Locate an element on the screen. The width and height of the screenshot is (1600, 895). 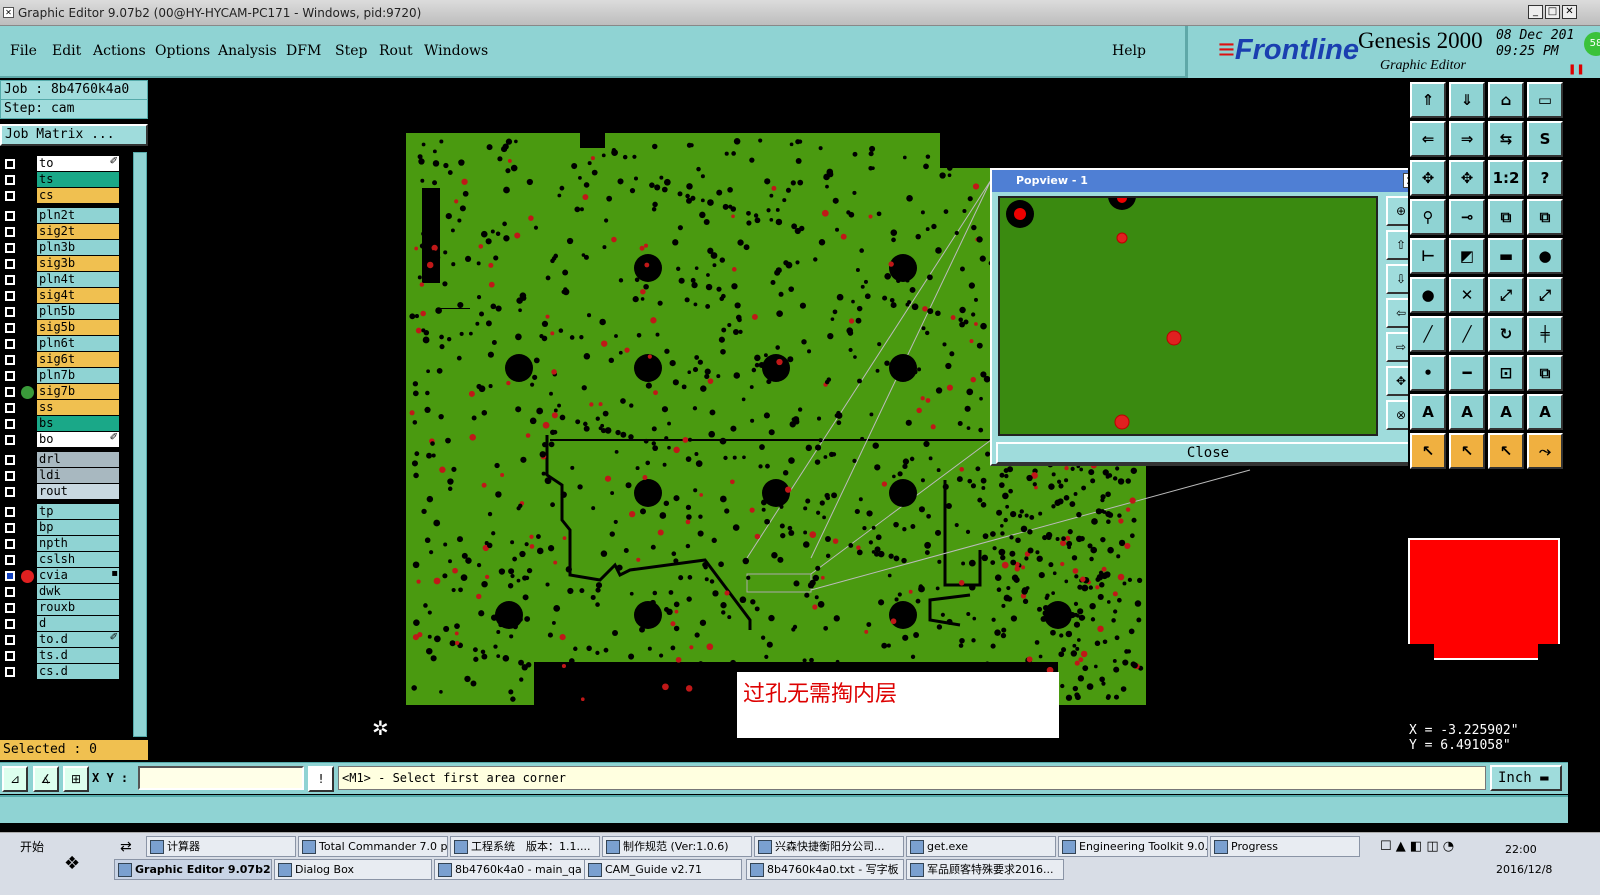
tool-line2-icon: ⤢ is located at coordinates (1545, 295).